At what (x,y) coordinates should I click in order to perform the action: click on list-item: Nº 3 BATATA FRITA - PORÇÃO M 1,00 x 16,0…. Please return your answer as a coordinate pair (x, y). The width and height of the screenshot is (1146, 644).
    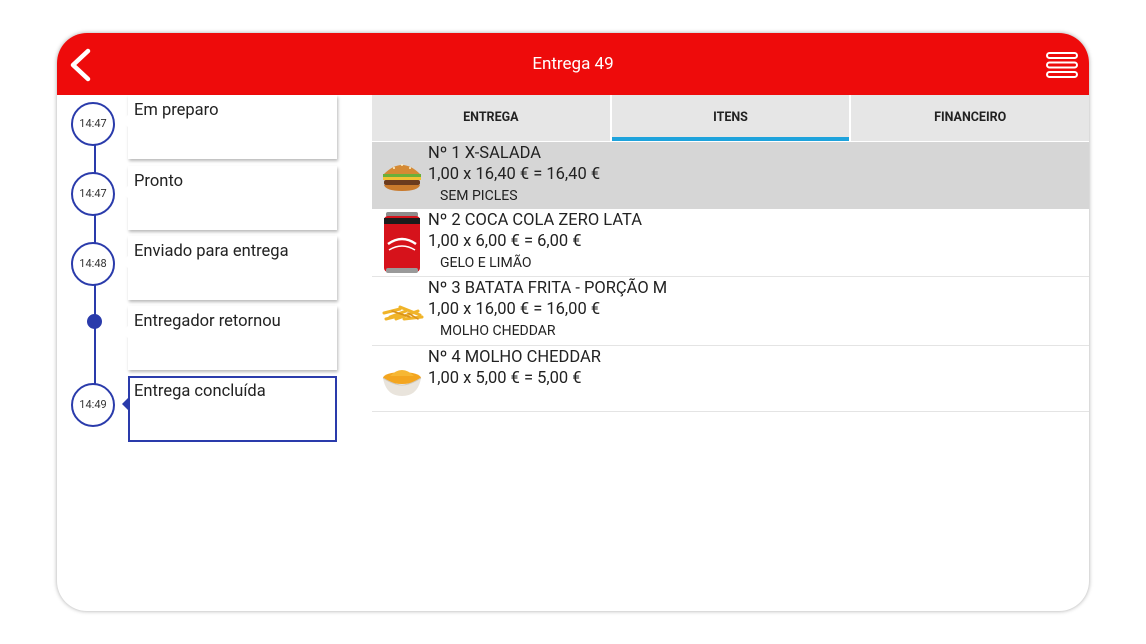
    Looking at the image, I should click on (730, 311).